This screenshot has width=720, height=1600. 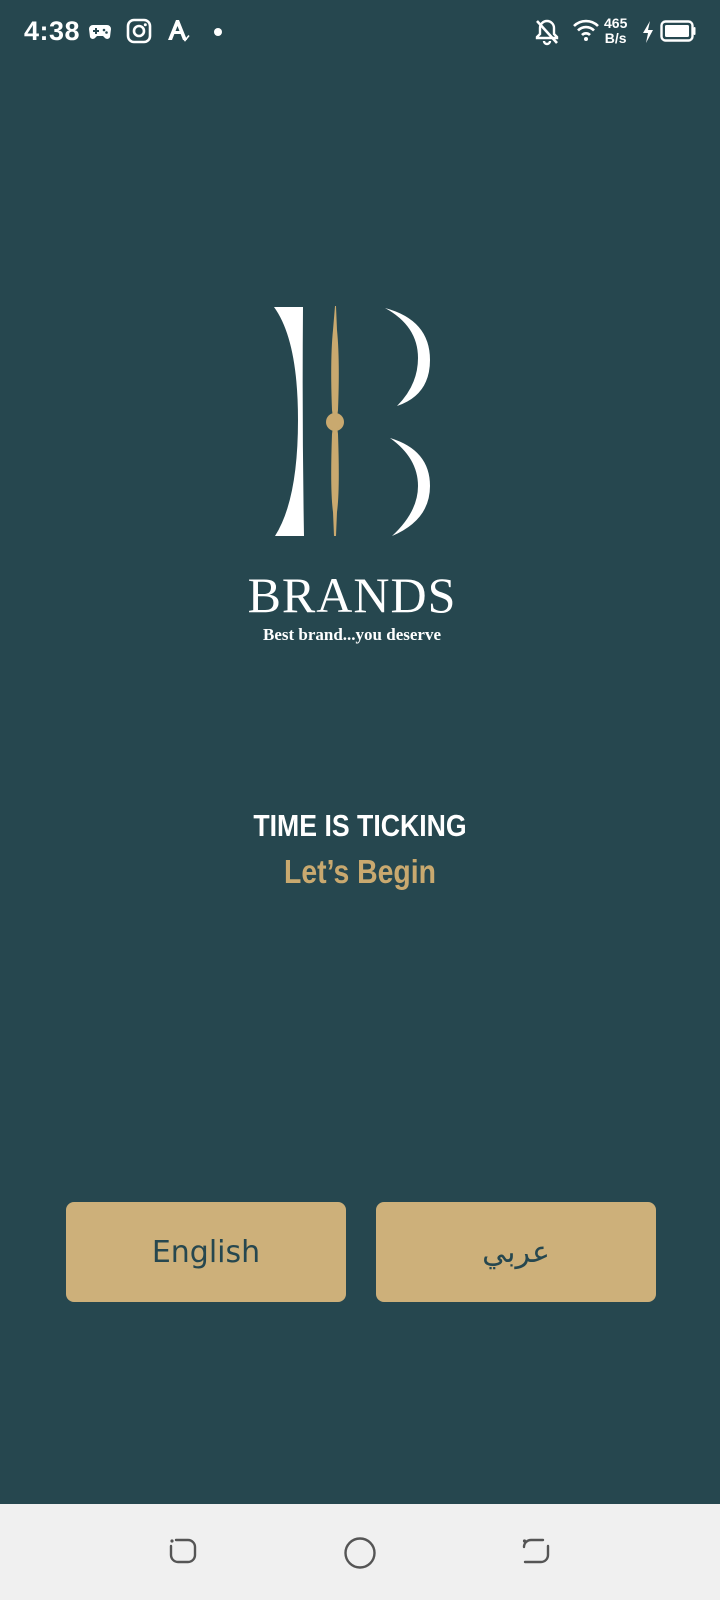 I want to click on brand-monogram-icon, so click(x=352, y=421).